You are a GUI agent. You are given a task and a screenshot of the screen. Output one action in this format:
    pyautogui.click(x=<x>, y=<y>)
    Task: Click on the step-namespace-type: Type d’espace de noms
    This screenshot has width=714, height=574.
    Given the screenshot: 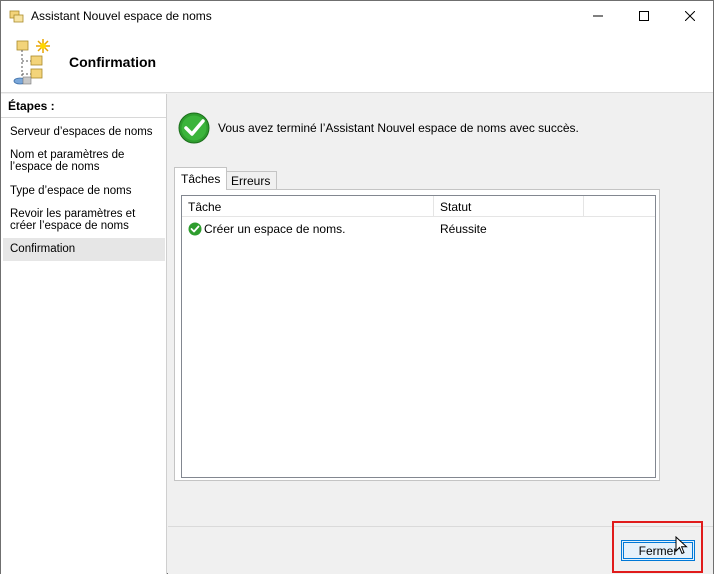 What is the action you would take?
    pyautogui.click(x=84, y=191)
    